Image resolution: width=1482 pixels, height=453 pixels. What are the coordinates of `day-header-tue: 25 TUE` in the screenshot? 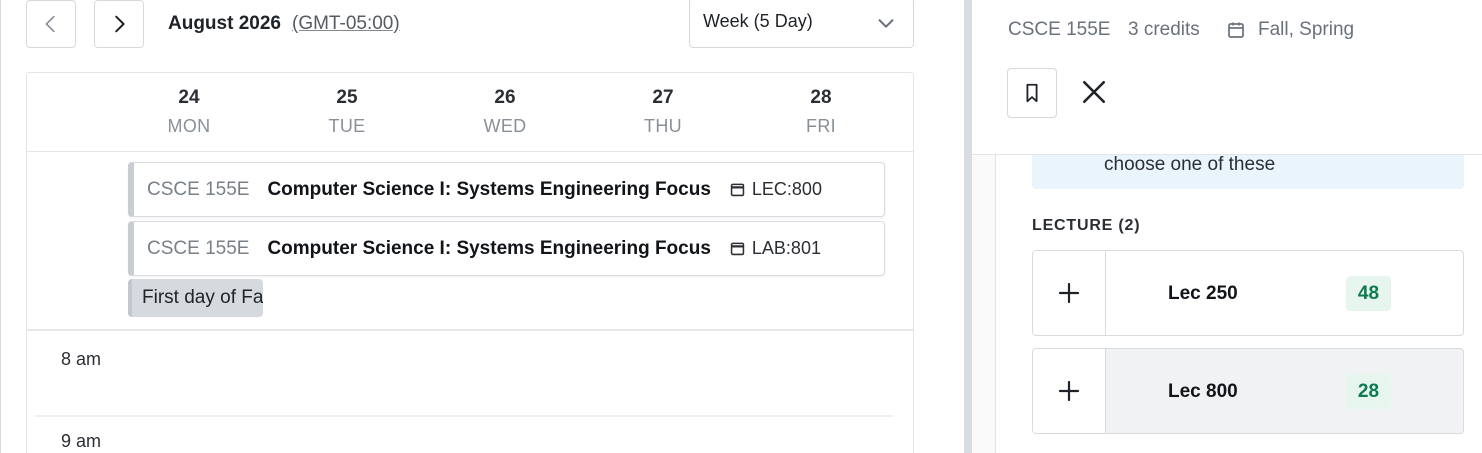 It's located at (347, 112).